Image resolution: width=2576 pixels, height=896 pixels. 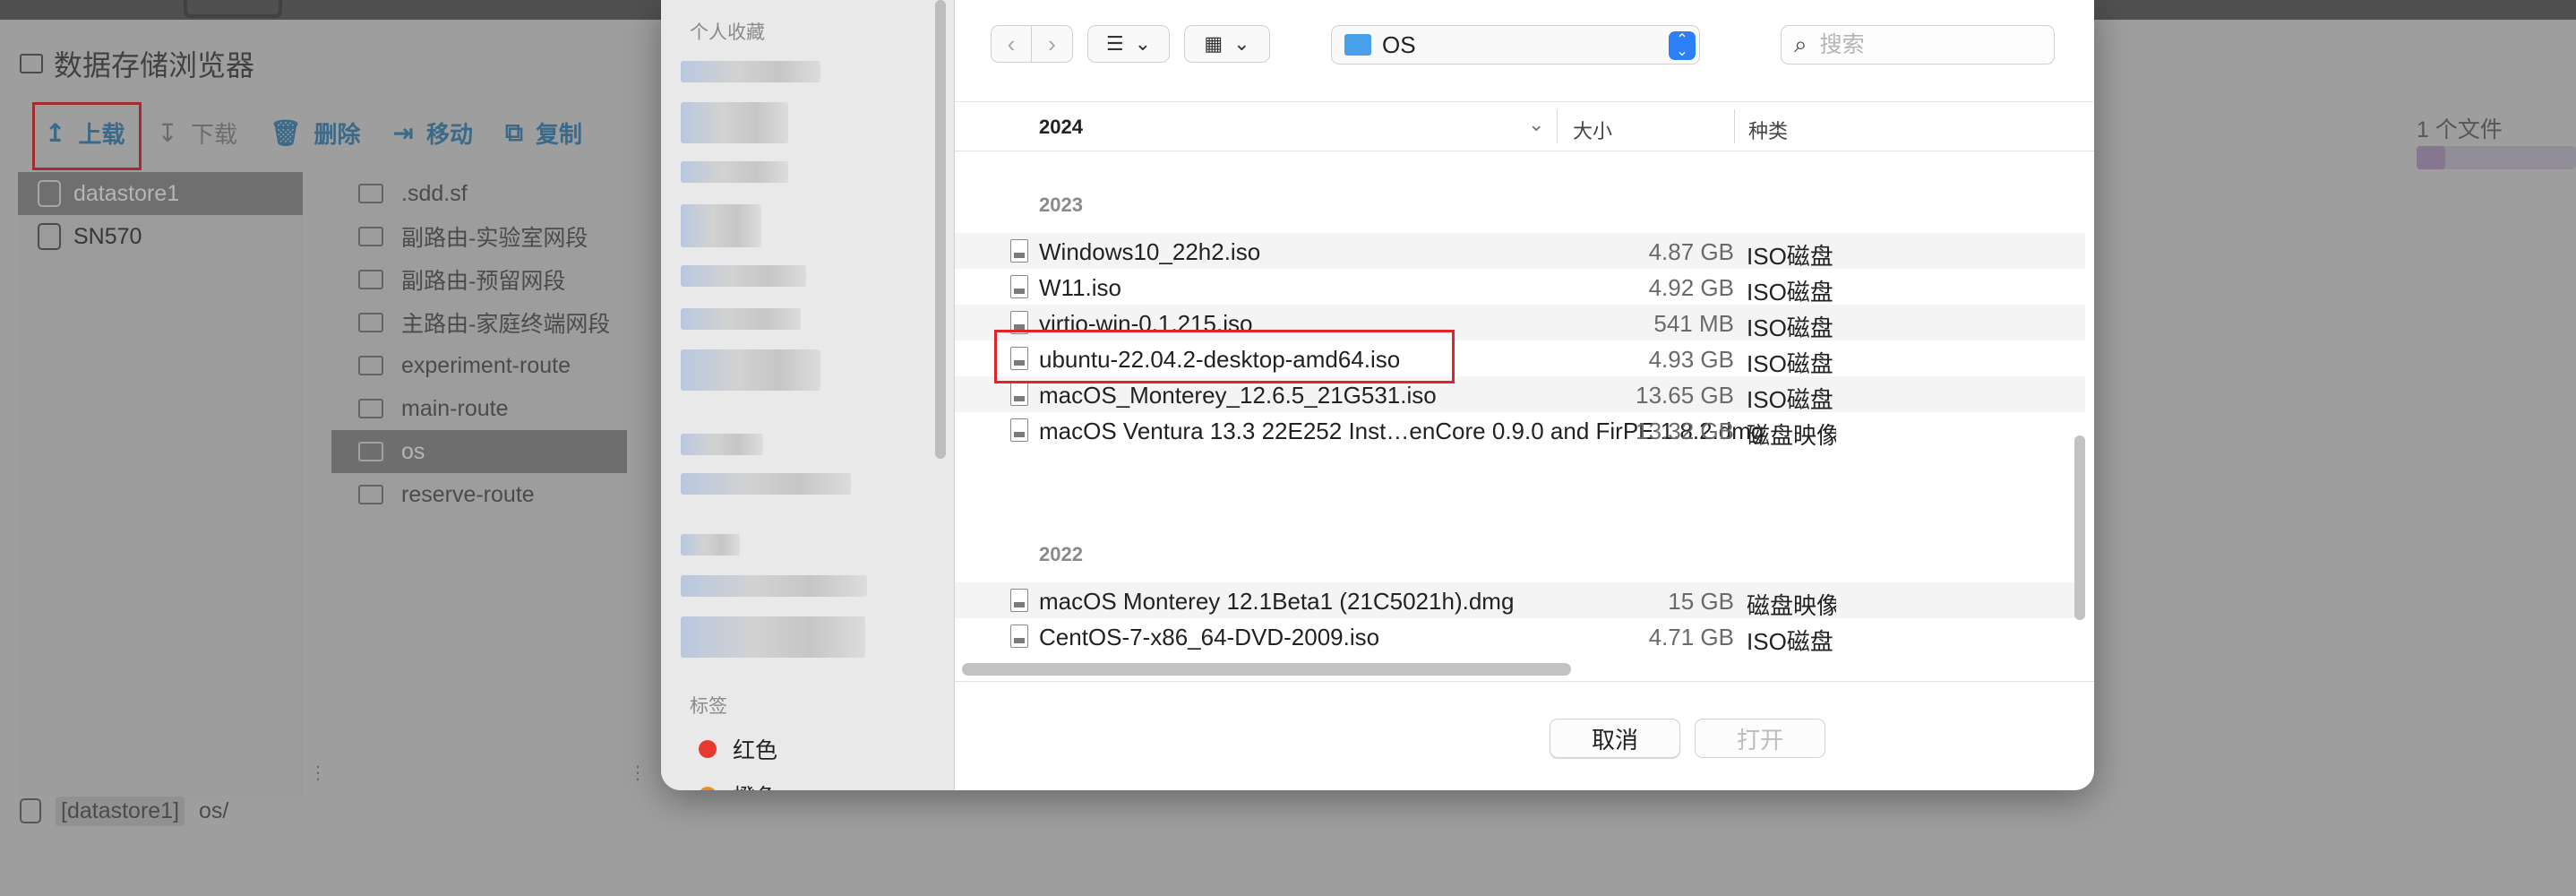 I want to click on sidebar-scrollbar, so click(x=940, y=230).